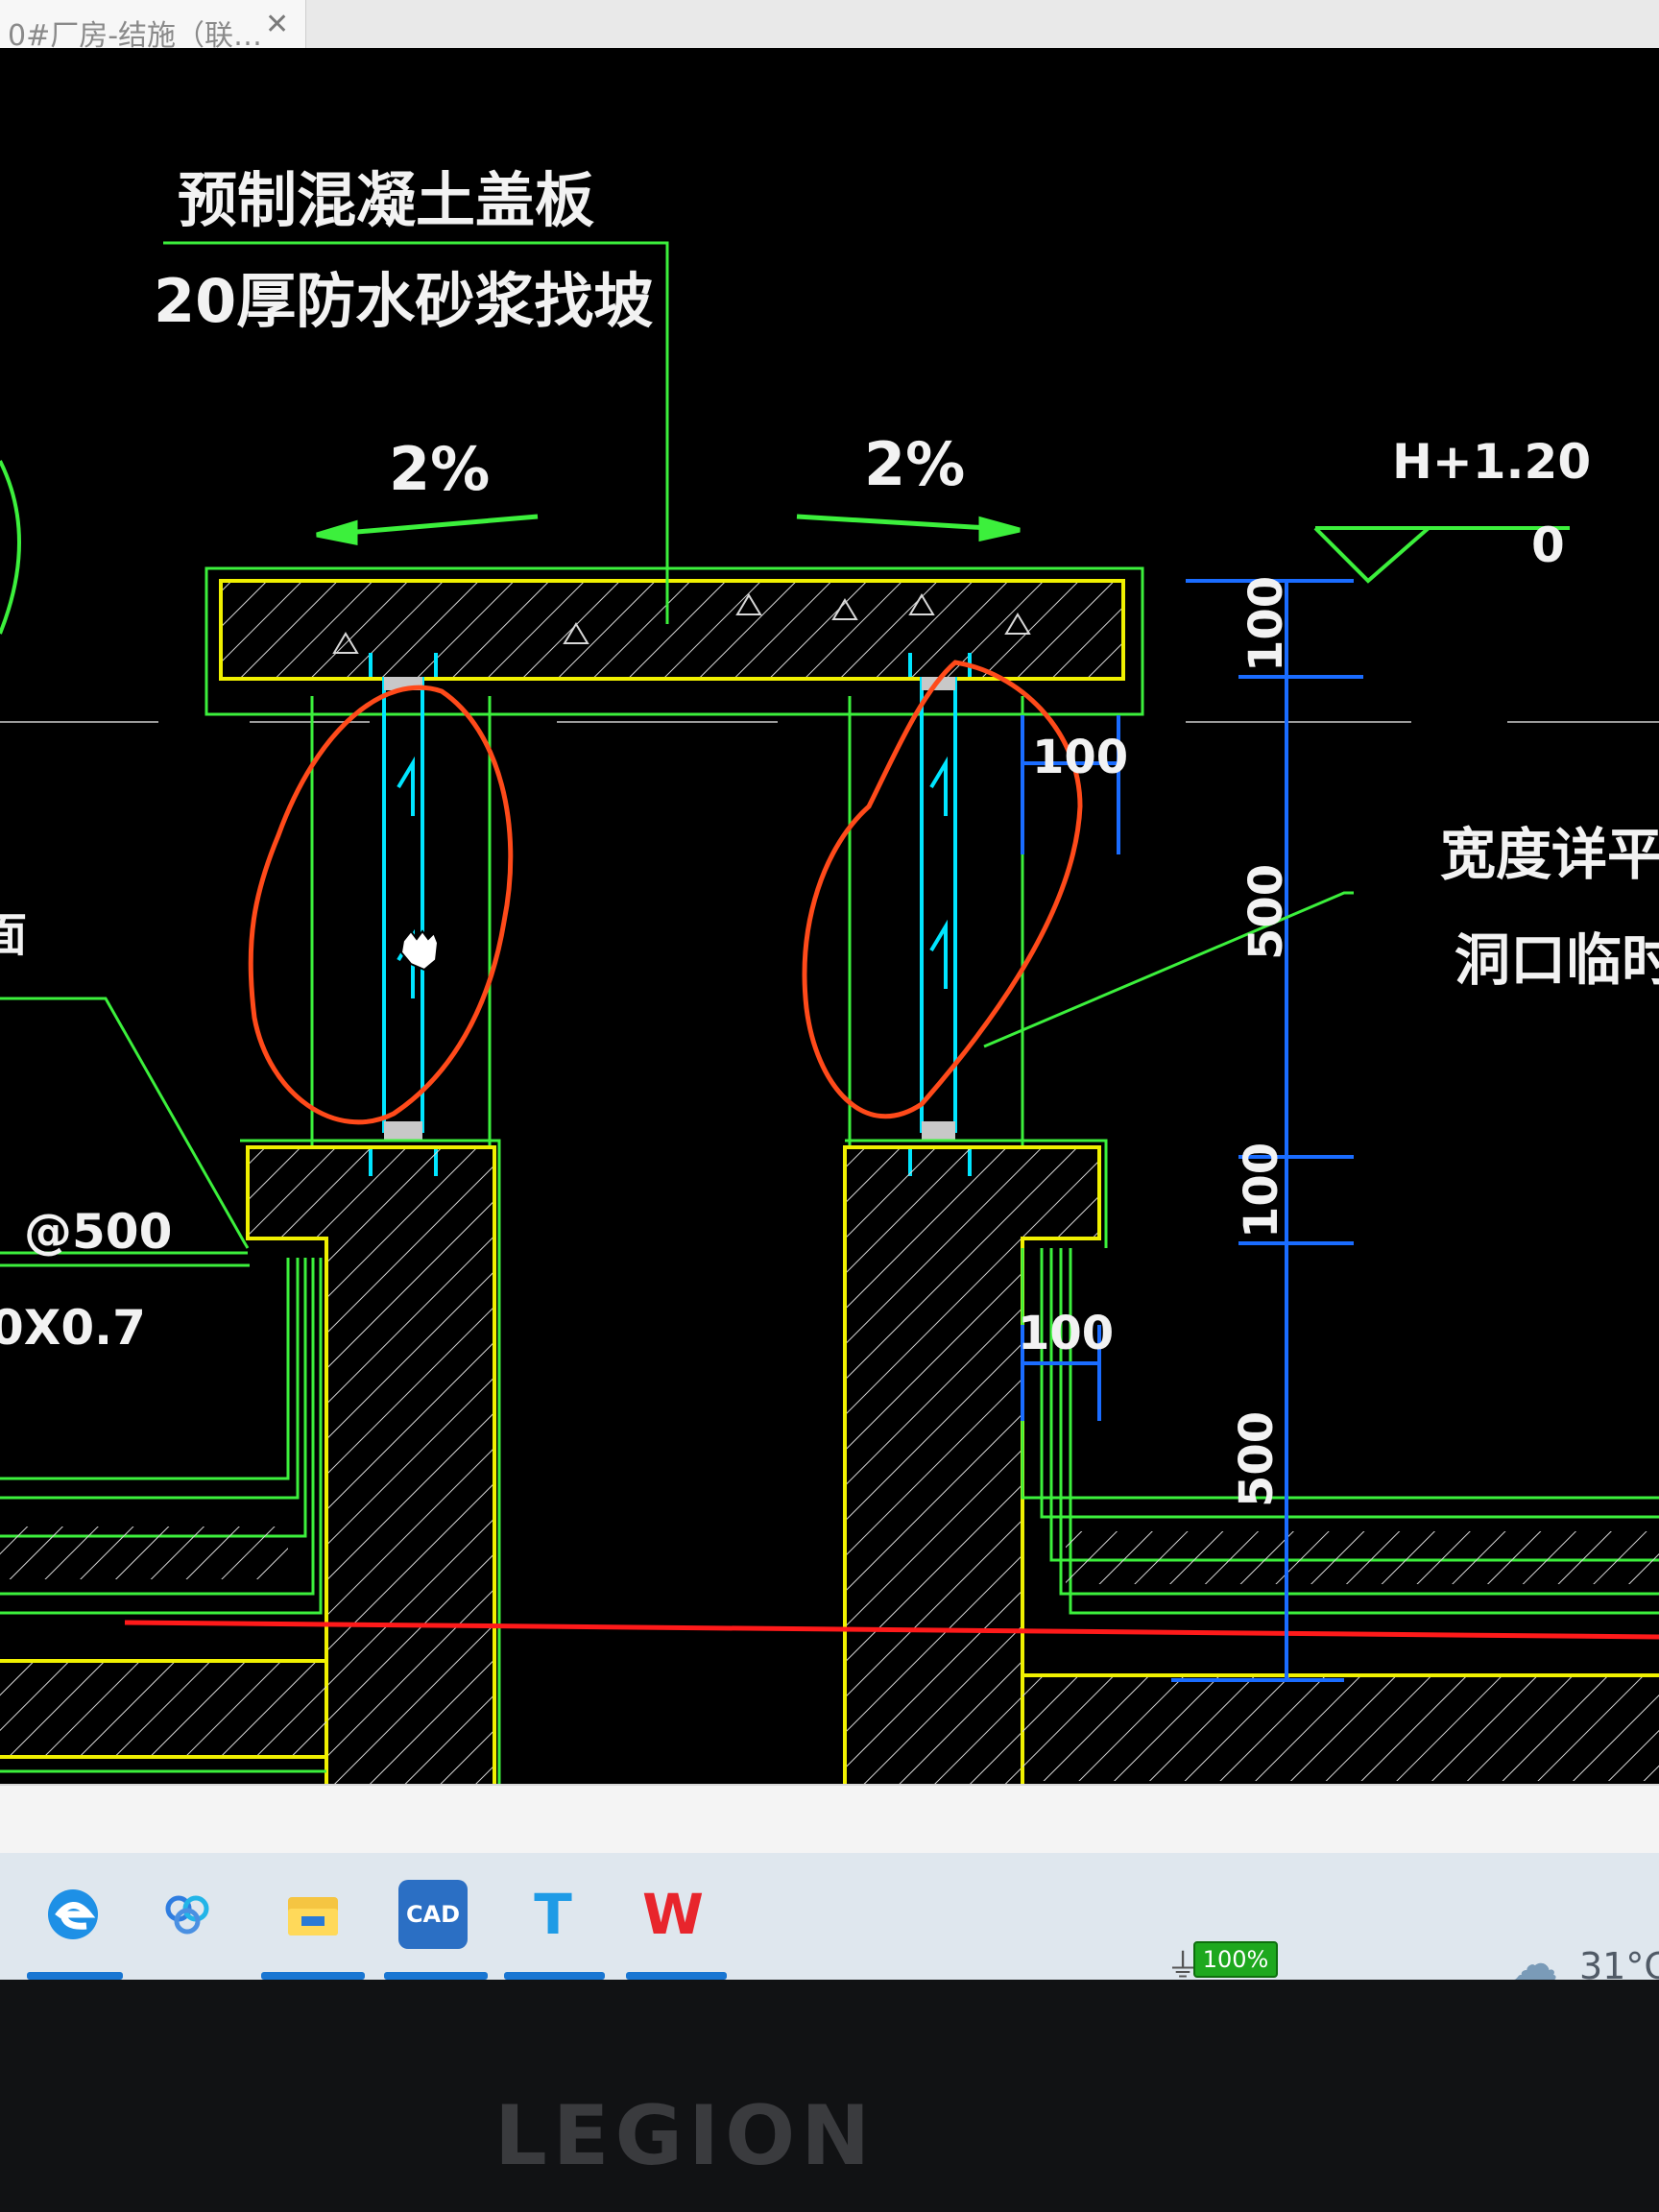  I want to click on slope-right-label: 2%, so click(914, 464).